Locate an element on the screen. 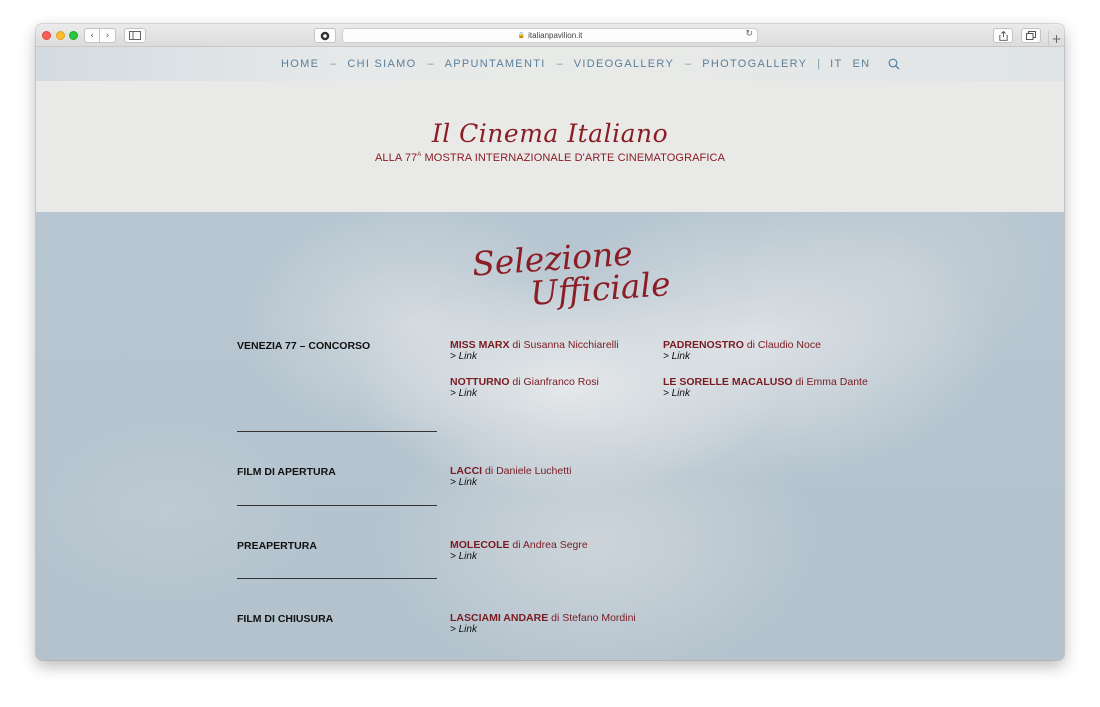  url-text: italianpavilion.it is located at coordinates (555, 35).